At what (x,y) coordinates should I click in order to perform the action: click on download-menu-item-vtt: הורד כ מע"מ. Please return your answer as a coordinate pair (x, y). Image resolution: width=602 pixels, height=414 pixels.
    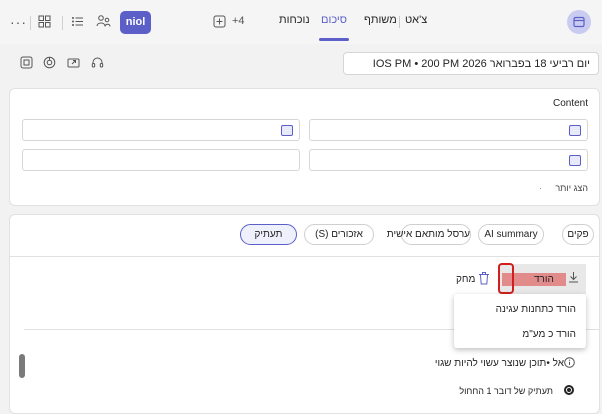
    Looking at the image, I should click on (549, 334).